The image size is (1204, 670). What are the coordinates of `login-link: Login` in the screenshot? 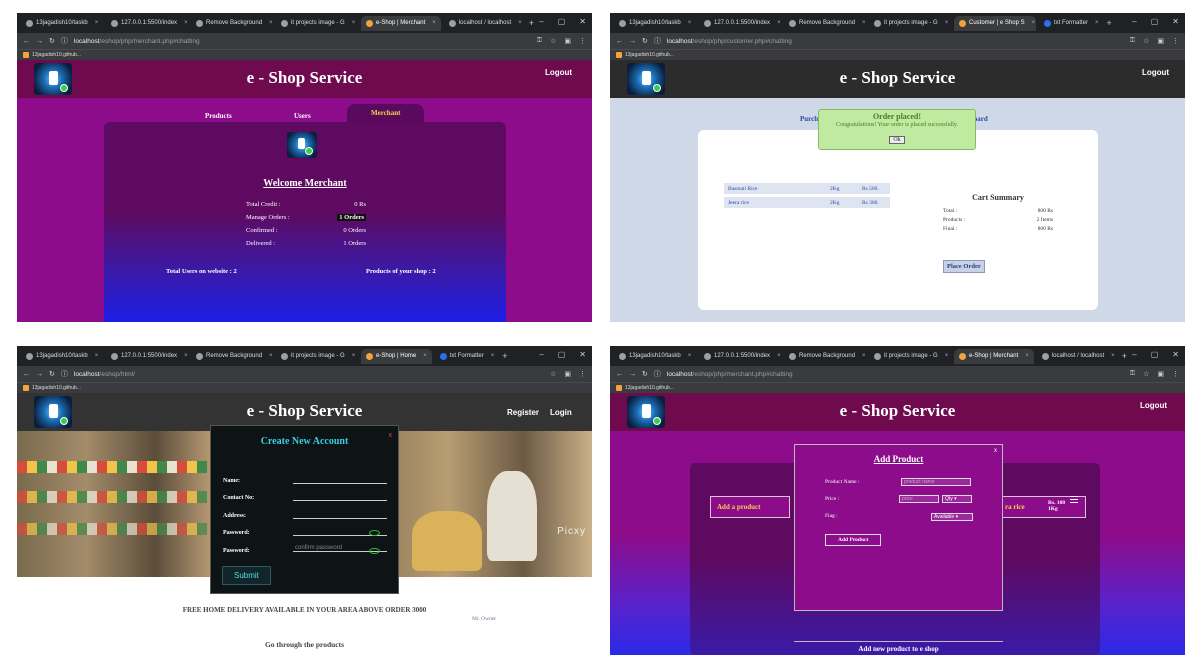 It's located at (561, 412).